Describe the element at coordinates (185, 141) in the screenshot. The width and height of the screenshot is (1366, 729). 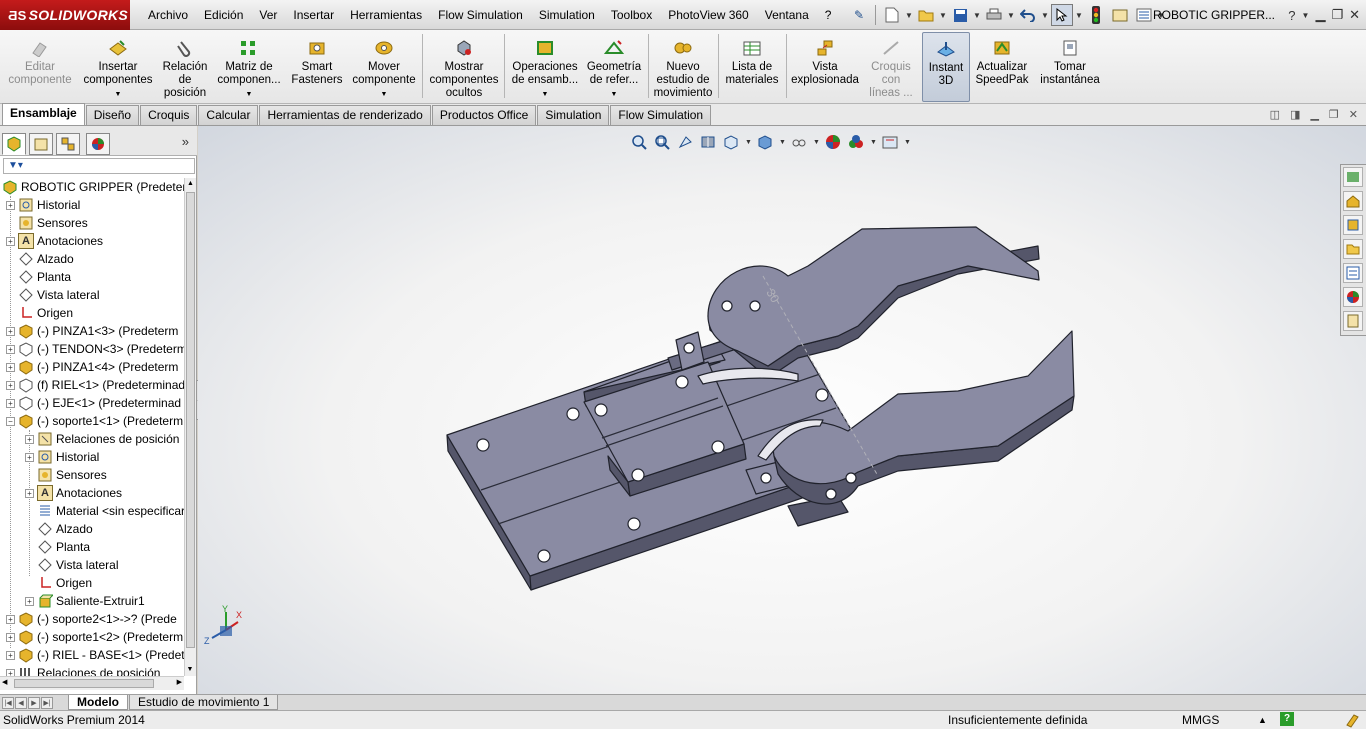
I see `expand-panel-icon: »` at that location.